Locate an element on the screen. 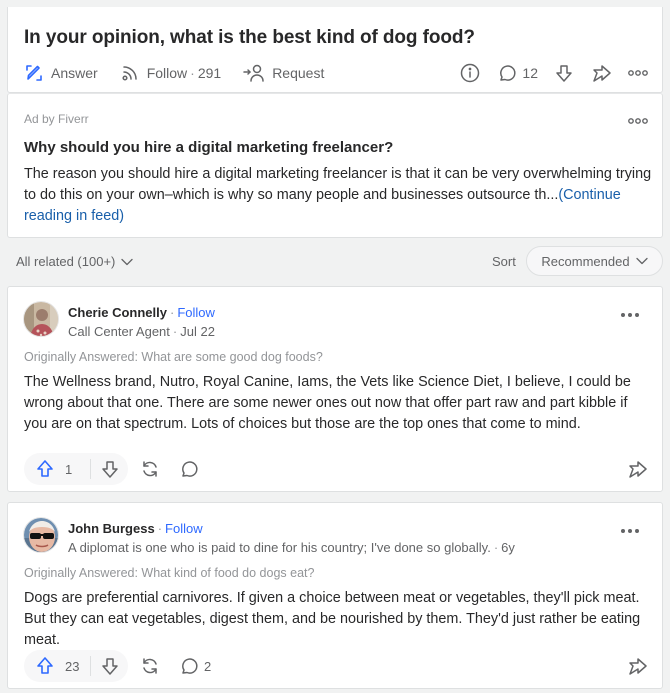 This screenshot has height=693, width=670. author-name: Cherie Connelly is located at coordinates (117, 312).